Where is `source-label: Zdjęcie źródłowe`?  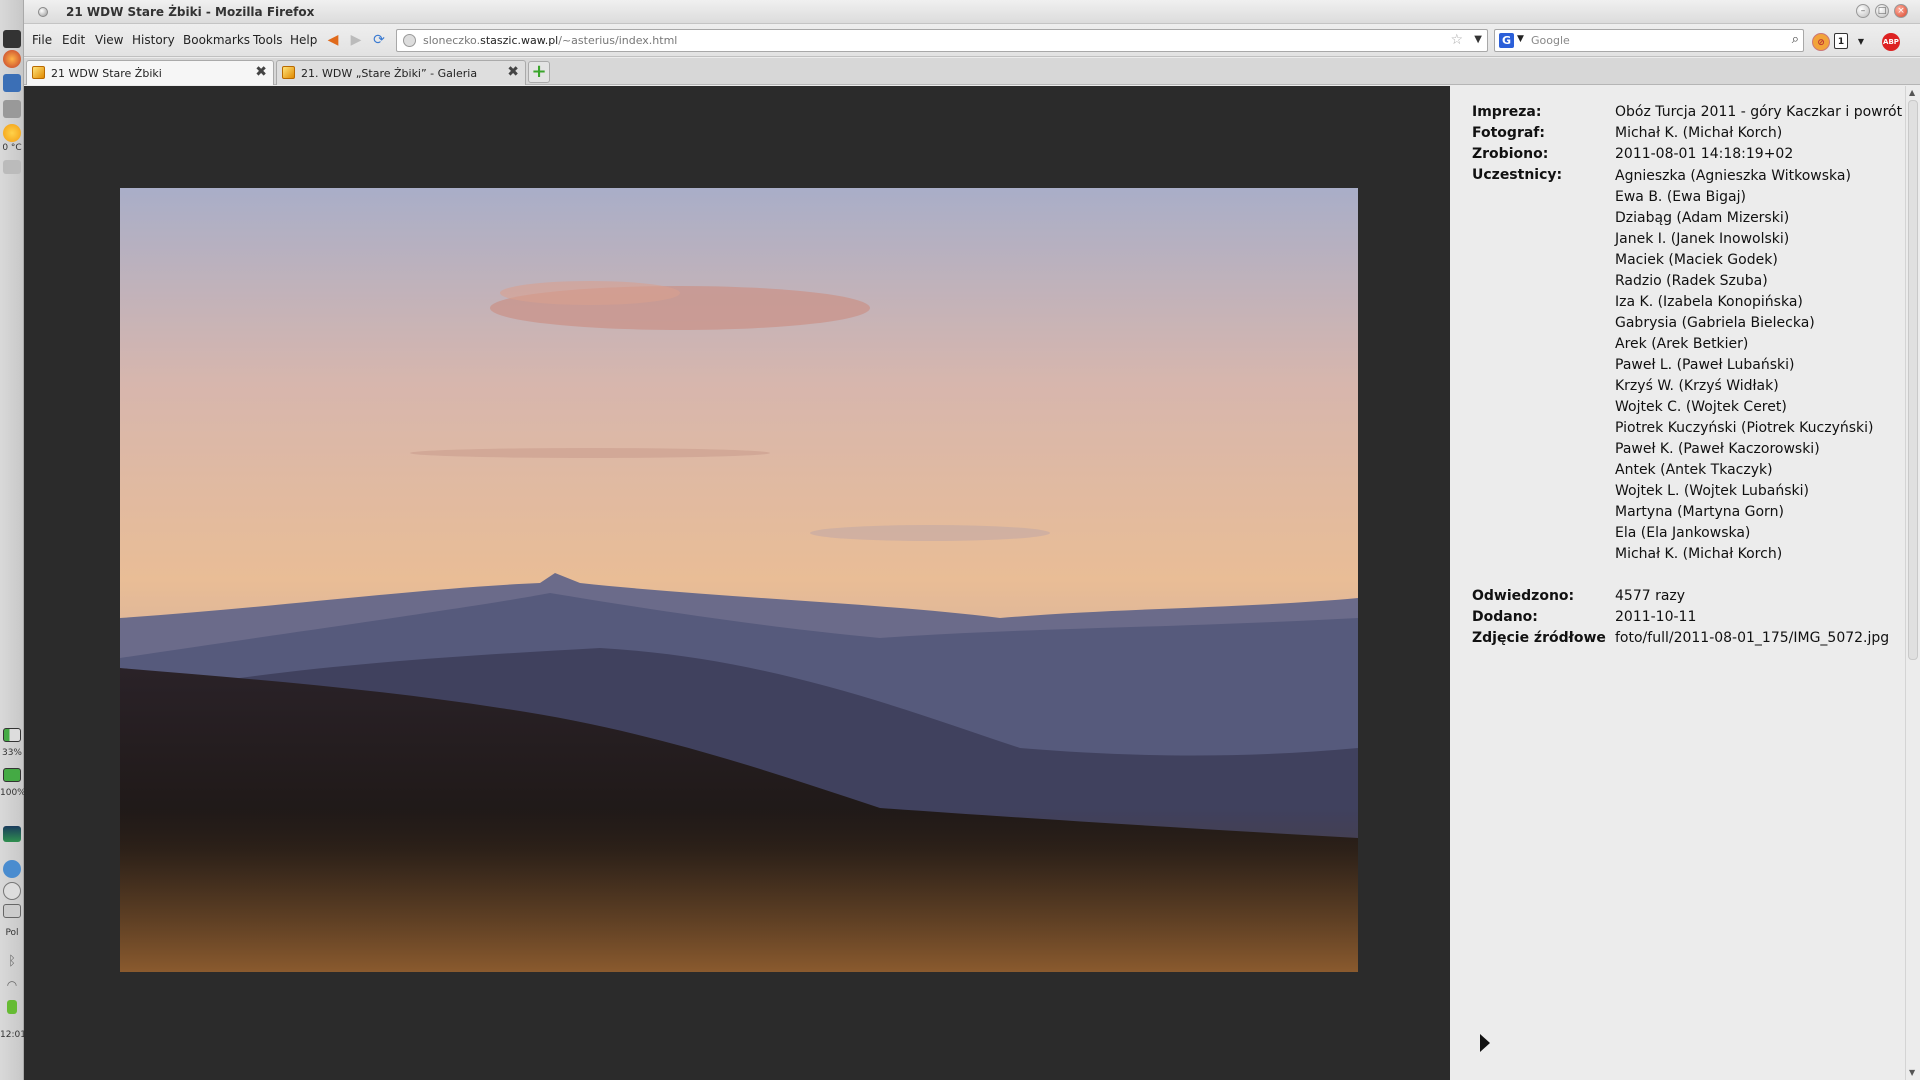
source-label: Zdjęcie źródłowe is located at coordinates (1539, 638).